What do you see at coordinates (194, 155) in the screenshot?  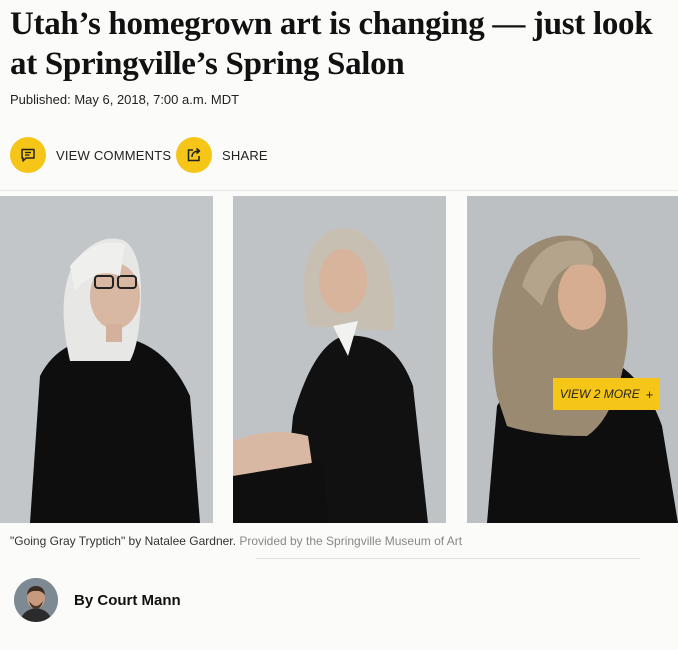 I see `share-icon` at bounding box center [194, 155].